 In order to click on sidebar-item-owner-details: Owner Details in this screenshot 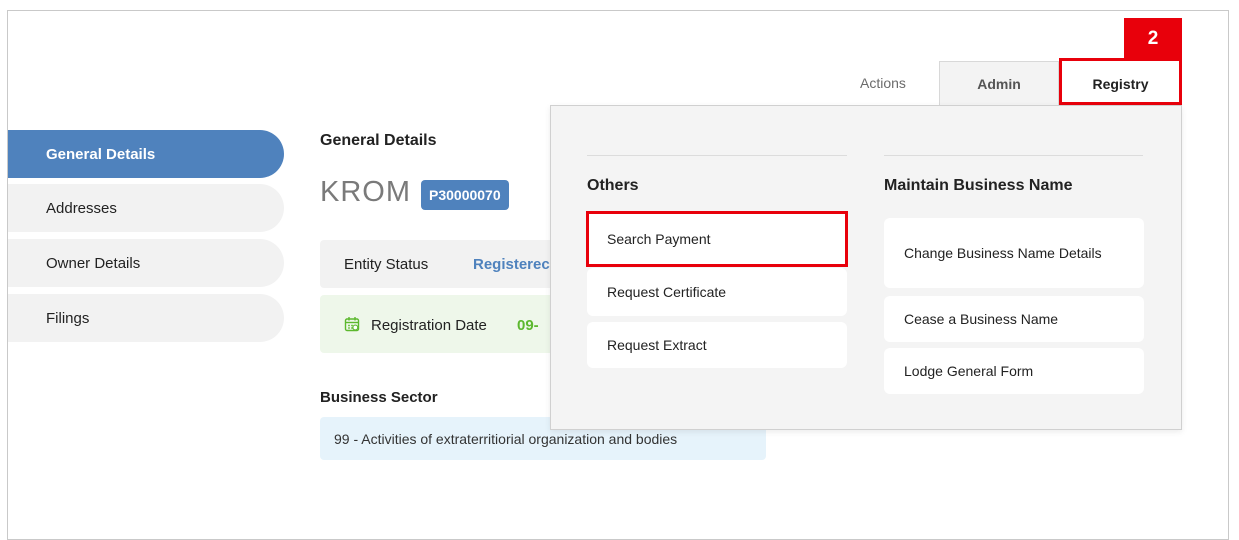, I will do `click(146, 263)`.